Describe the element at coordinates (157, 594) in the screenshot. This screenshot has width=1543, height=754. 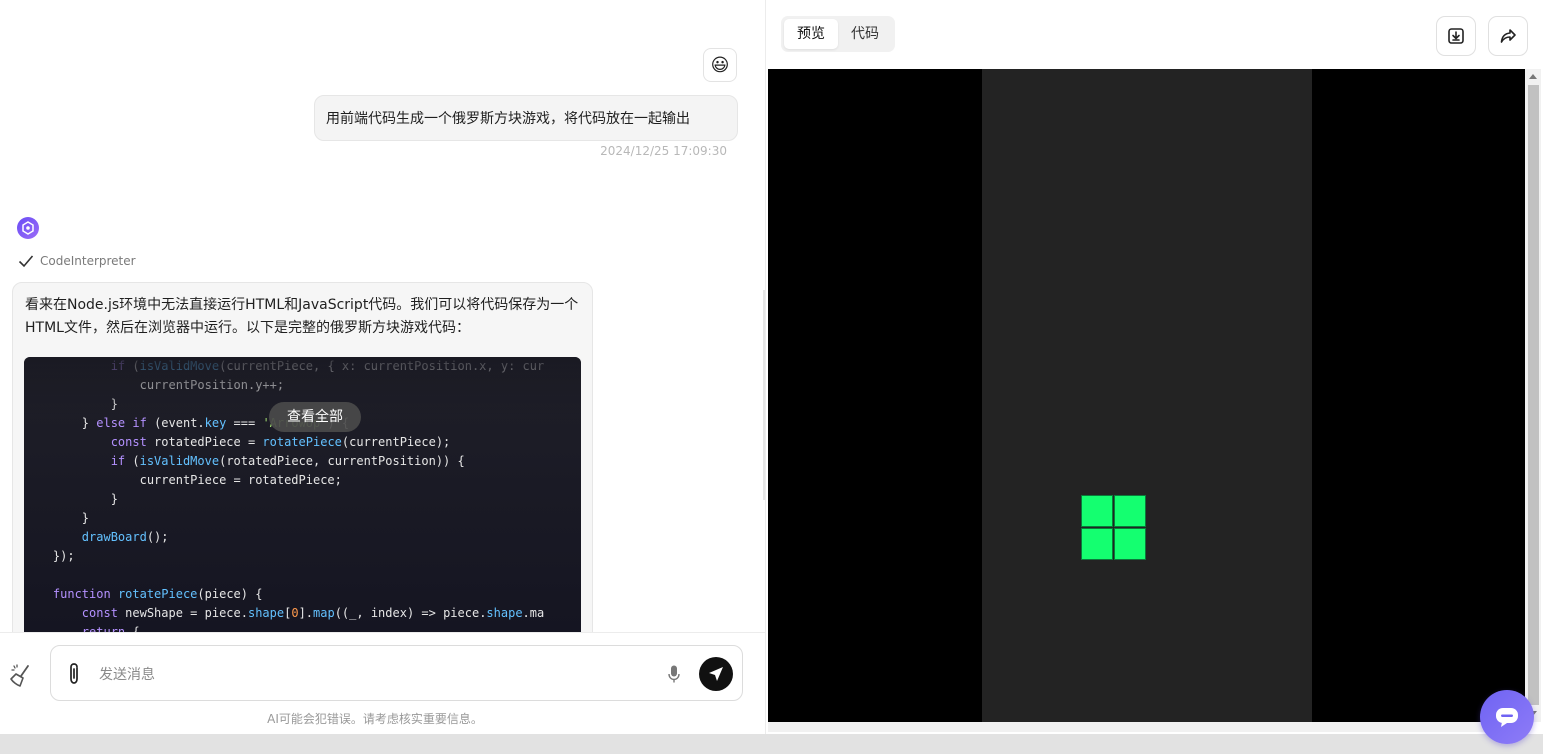
I see `code-line: function rotatePiece(piece) {` at that location.